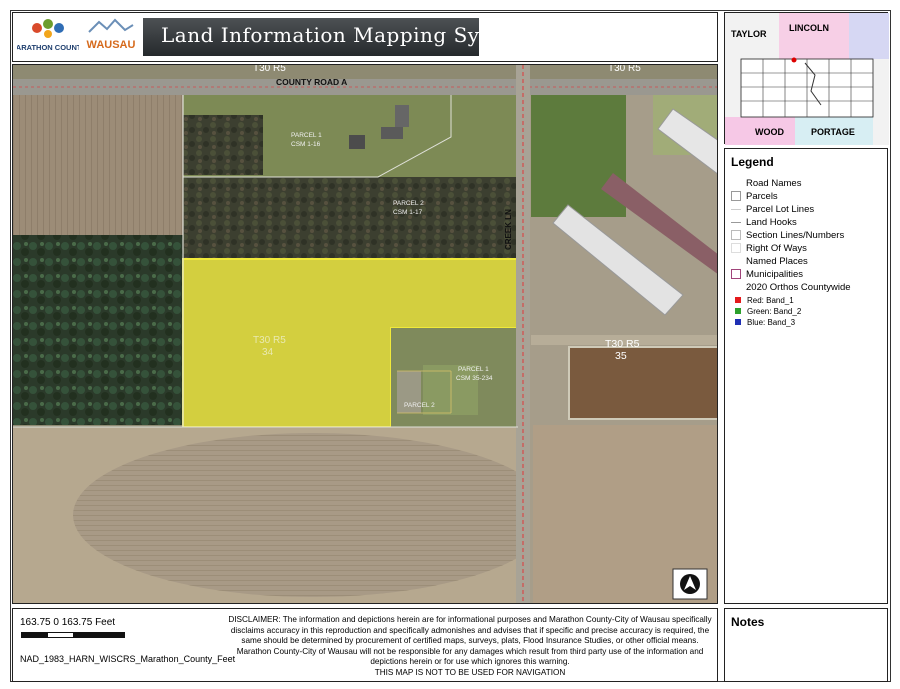 This screenshot has height=689, width=900. I want to click on legend-item-label: Road Names, so click(774, 183).